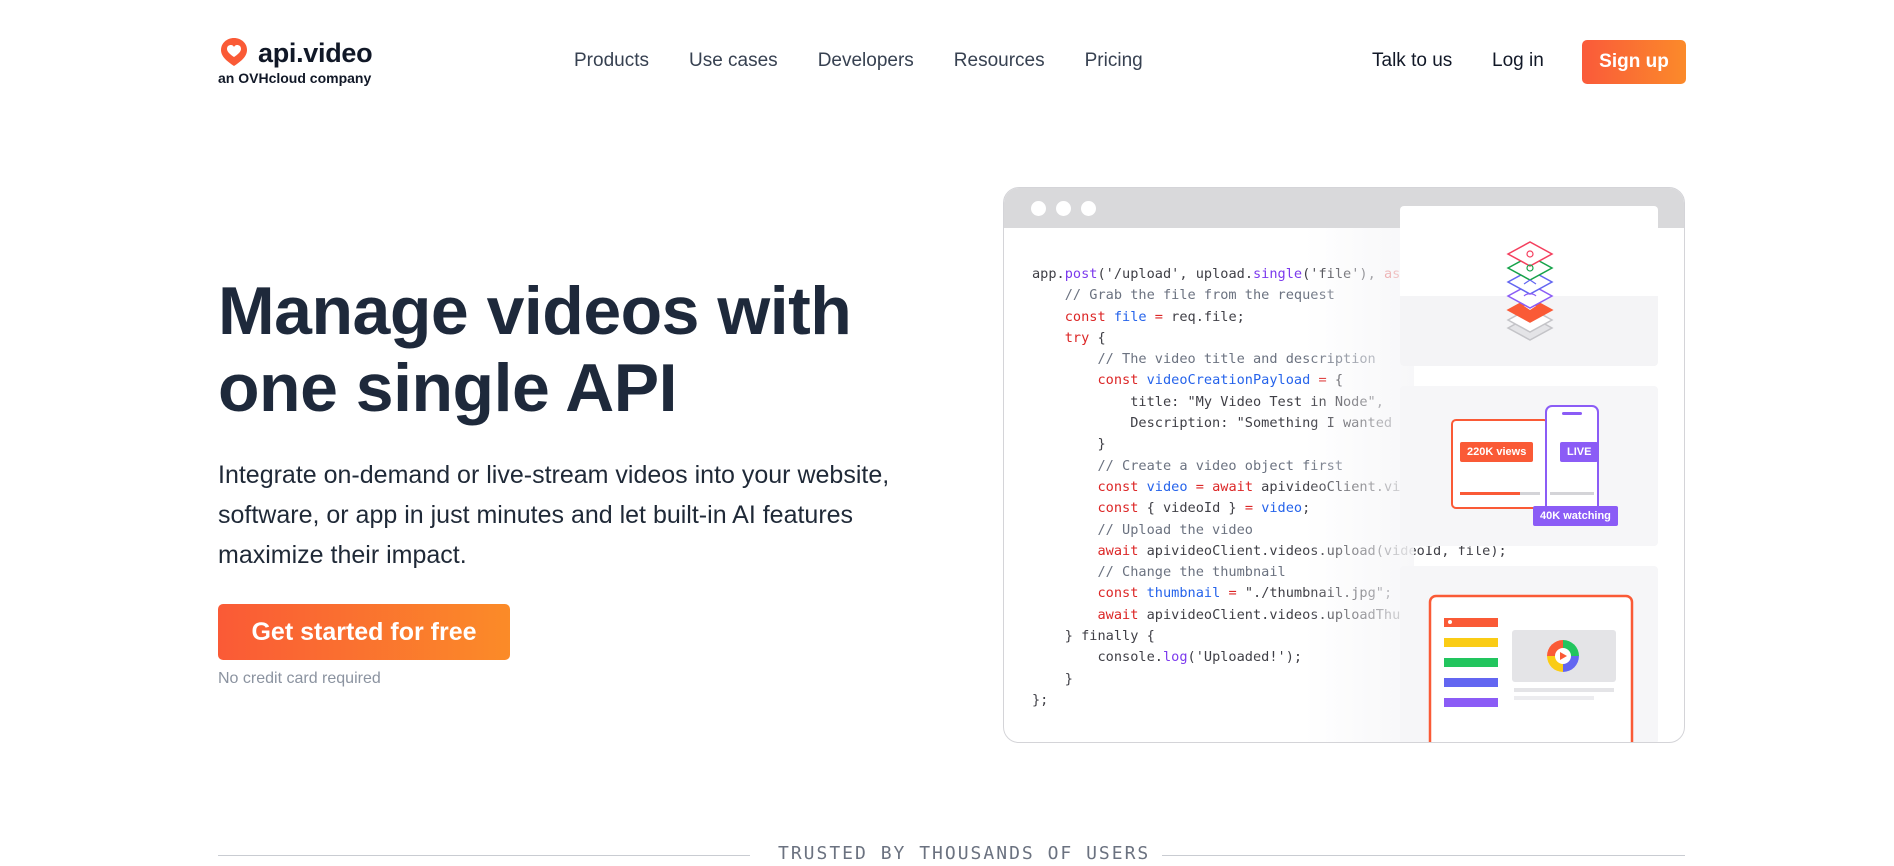 This screenshot has width=1894, height=866. Describe the element at coordinates (535, 311) in the screenshot. I see `hero-title-line-1: Manage videos with` at that location.